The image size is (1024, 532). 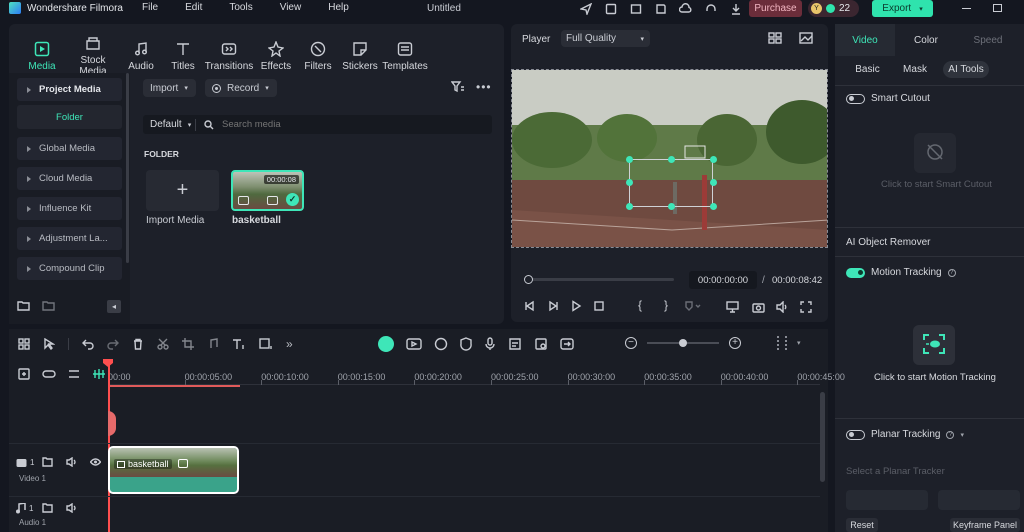 I want to click on ai-mate-icon, so click(x=386, y=344).